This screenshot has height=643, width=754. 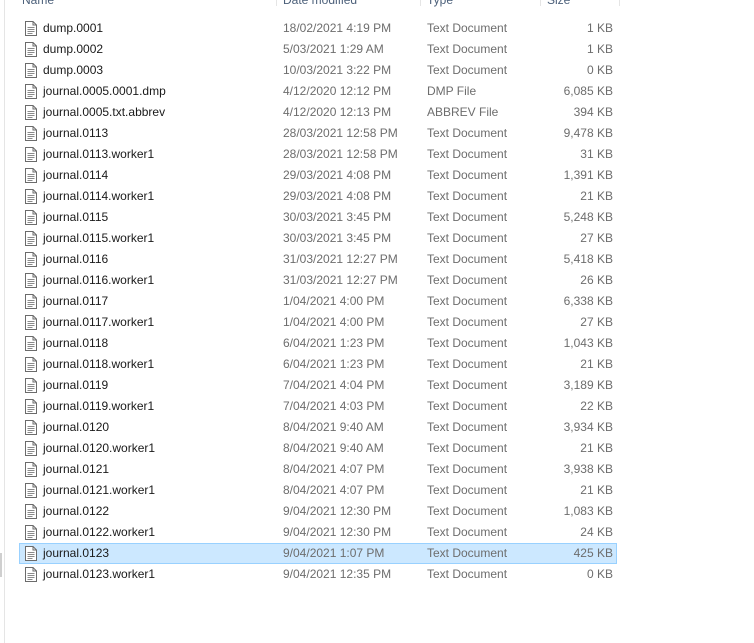 I want to click on file-name: journal.0116.worker1, so click(x=99, y=280).